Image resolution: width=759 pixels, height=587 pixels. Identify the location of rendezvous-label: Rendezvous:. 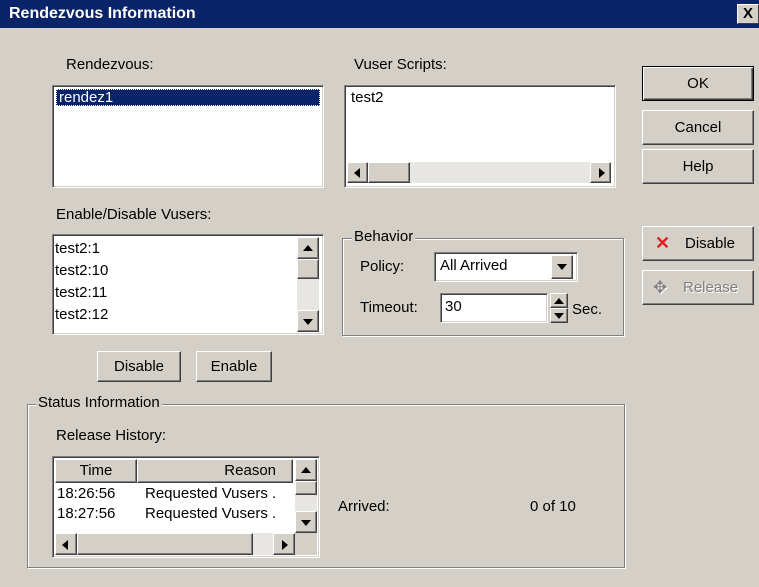
(110, 64).